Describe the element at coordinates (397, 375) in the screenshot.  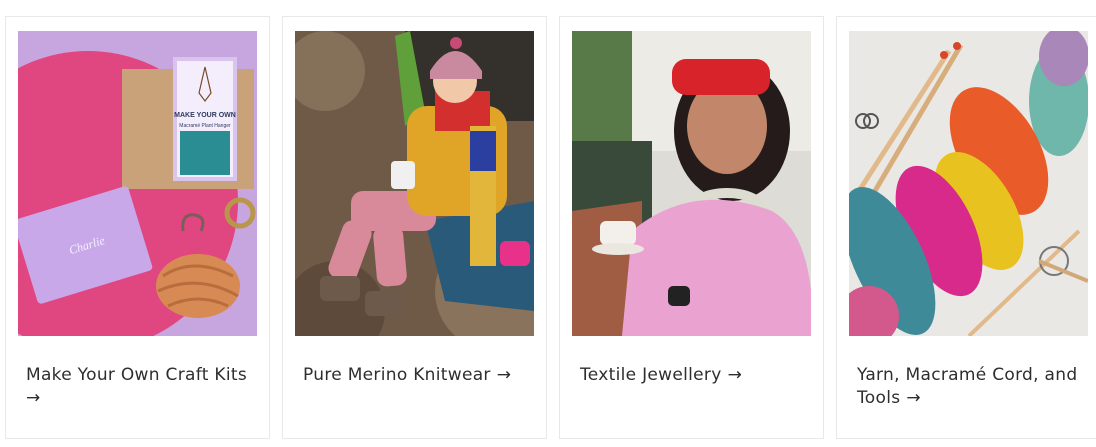
I see `collection-title-text: Pure Merino Knitwear` at that location.